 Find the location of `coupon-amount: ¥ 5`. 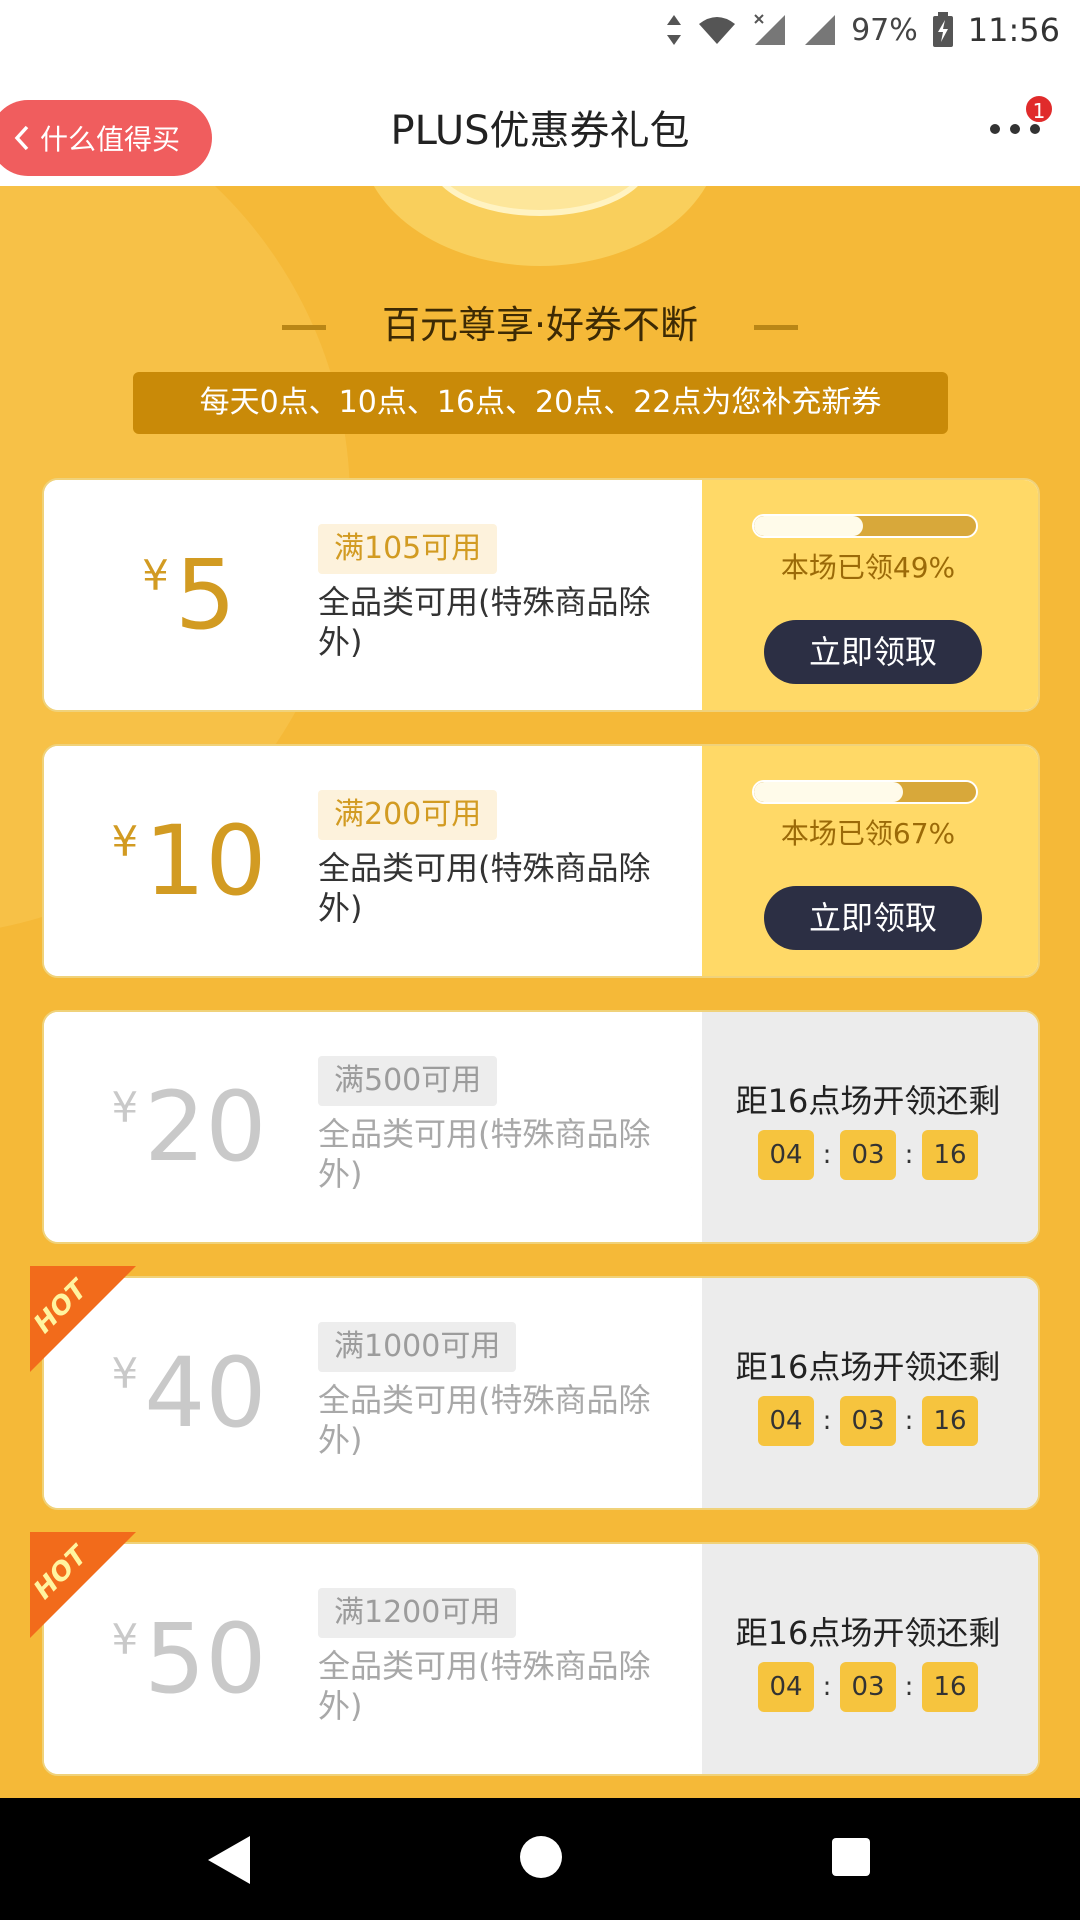

coupon-amount: ¥ 5 is located at coordinates (189, 595).